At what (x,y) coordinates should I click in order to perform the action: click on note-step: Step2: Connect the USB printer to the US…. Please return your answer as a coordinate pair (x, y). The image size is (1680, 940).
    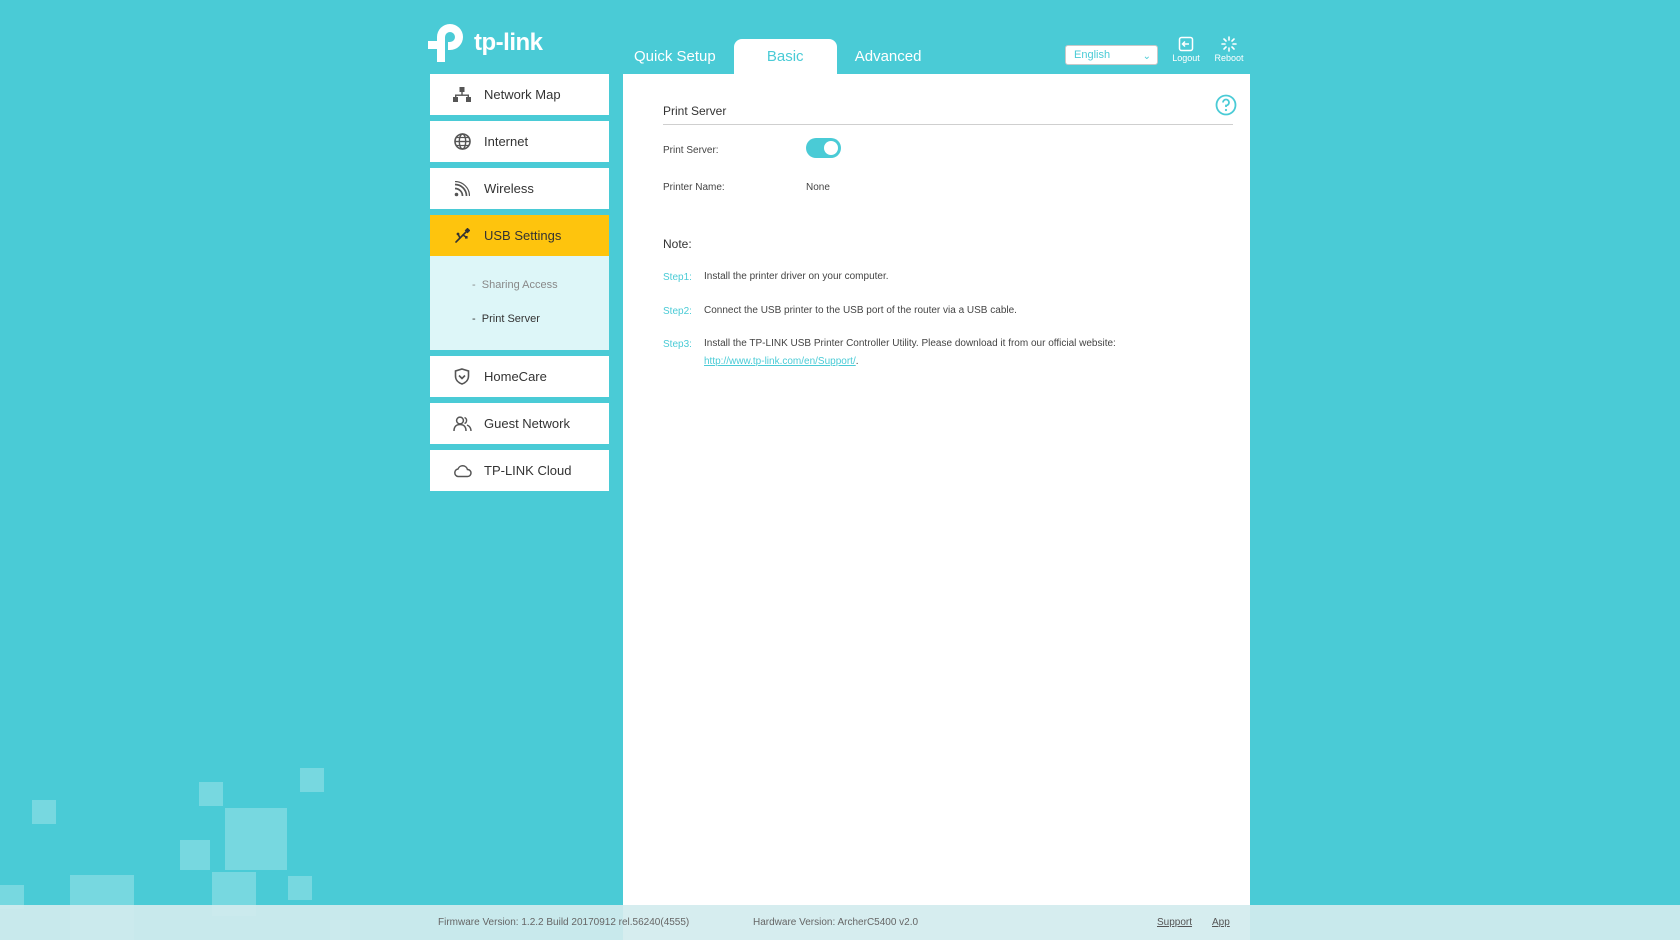
    Looking at the image, I should click on (928, 312).